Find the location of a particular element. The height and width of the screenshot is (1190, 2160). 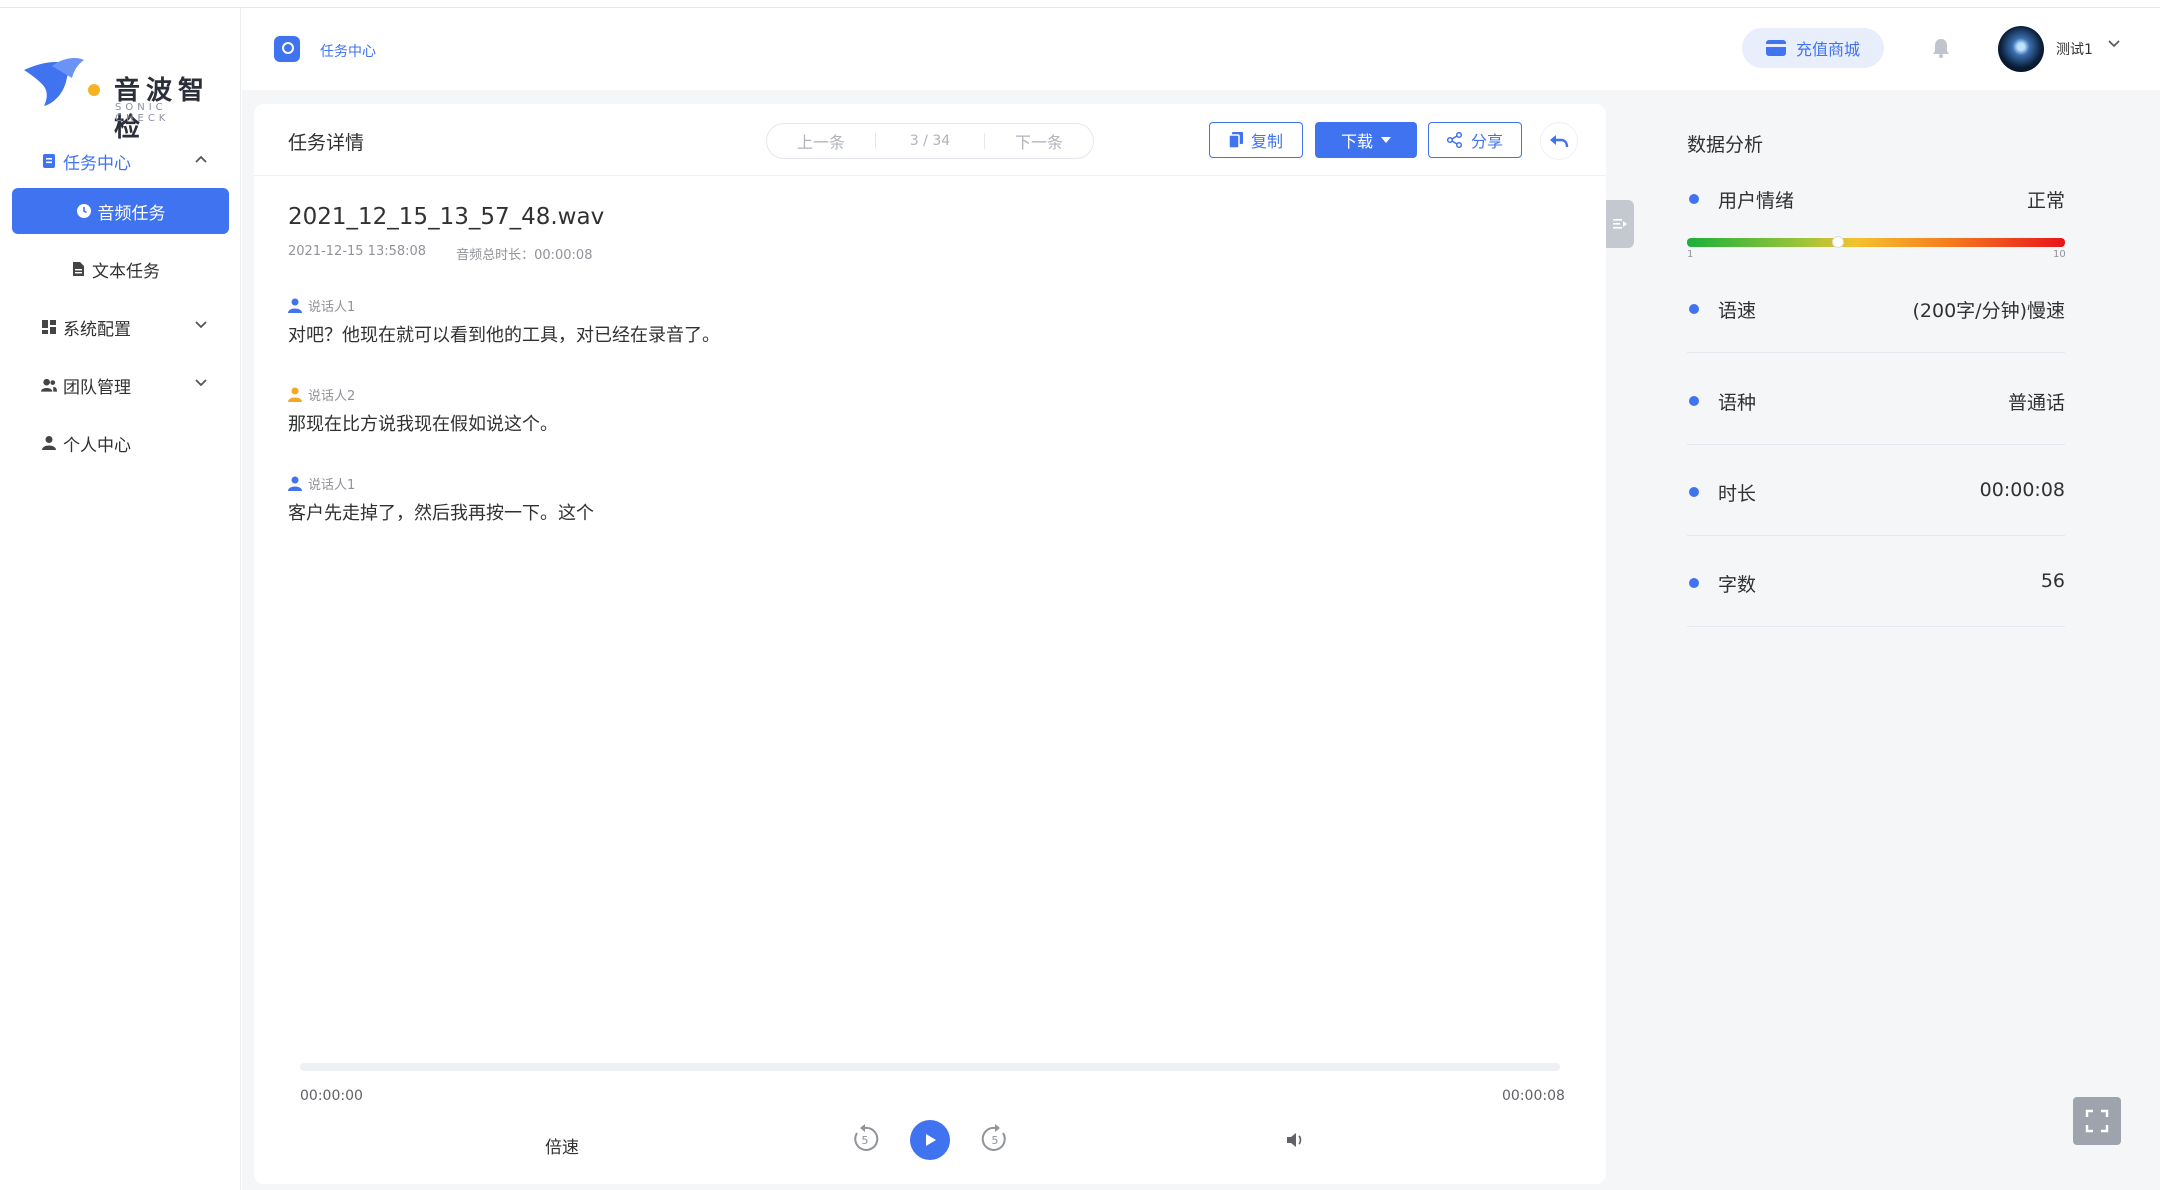

breadcrumb: 任务中心 is located at coordinates (348, 51).